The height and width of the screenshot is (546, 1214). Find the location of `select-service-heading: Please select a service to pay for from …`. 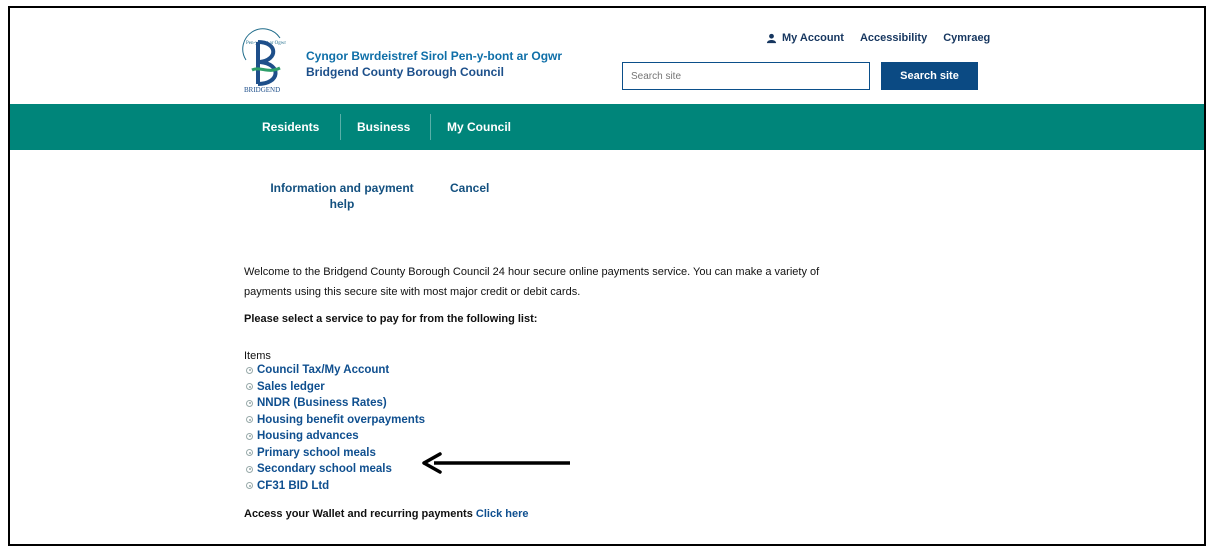

select-service-heading: Please select a service to pay for from … is located at coordinates (391, 319).